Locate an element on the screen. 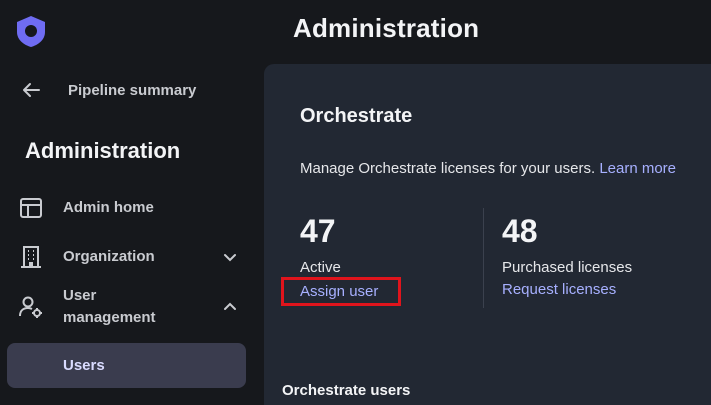 The height and width of the screenshot is (405, 711). sidebar-item-label: Admin home is located at coordinates (108, 207).